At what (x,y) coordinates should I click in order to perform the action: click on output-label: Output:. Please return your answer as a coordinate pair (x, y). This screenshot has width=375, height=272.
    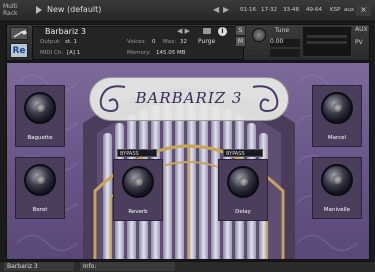
    Looking at the image, I should click on (50, 42).